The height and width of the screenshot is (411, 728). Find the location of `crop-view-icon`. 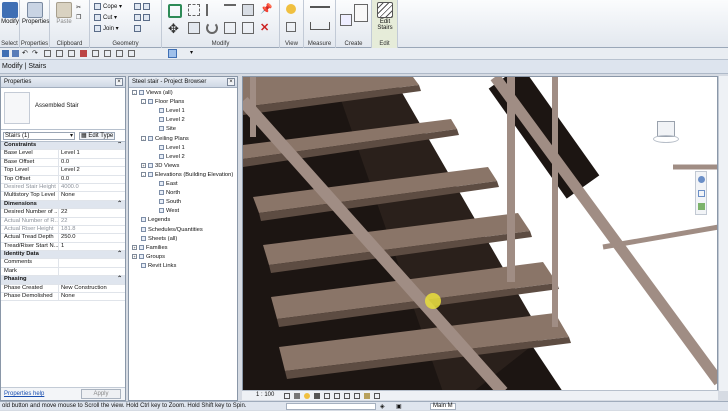

crop-view-icon is located at coordinates (337, 396).